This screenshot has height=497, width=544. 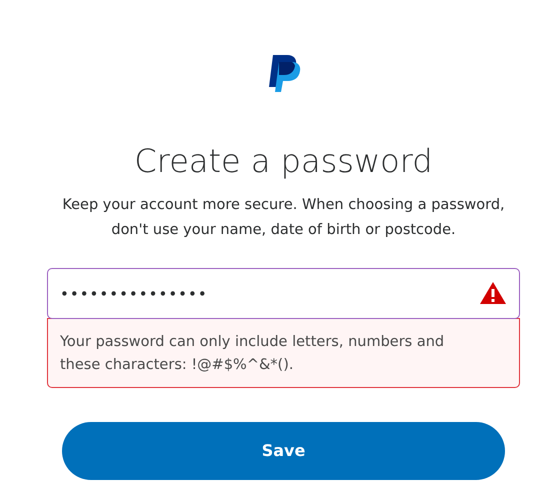 I want to click on description-text: Keep your account more secure. When choosing a password, don't use your name, date of birth or postcode., so click(x=283, y=218).